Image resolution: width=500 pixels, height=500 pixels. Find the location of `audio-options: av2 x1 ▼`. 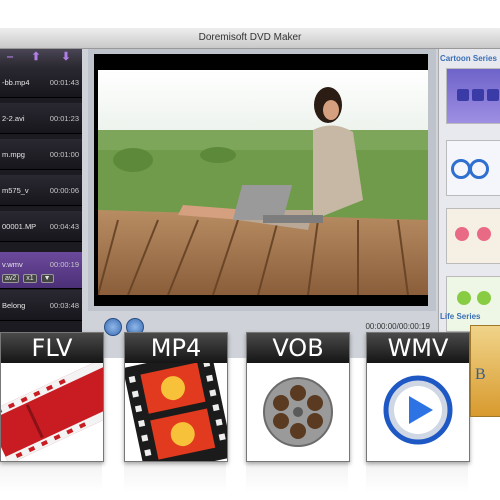

audio-options: av2 x1 ▼ is located at coordinates (29, 278).